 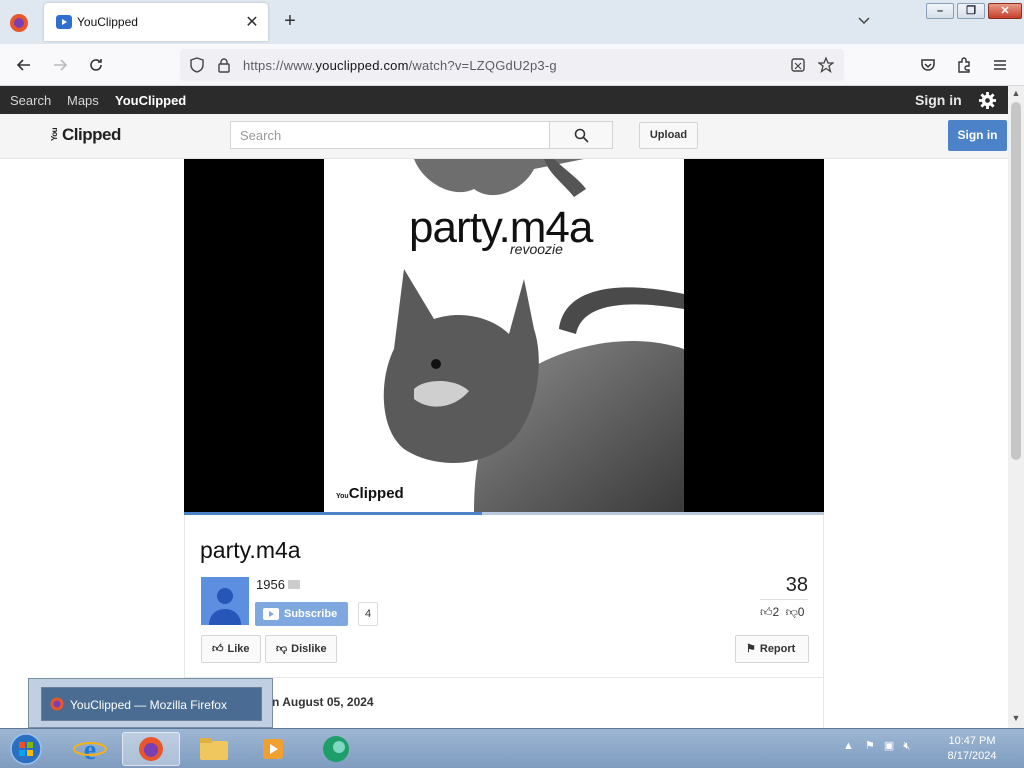 I want to click on top-signin-link: Sign in, so click(x=938, y=100).